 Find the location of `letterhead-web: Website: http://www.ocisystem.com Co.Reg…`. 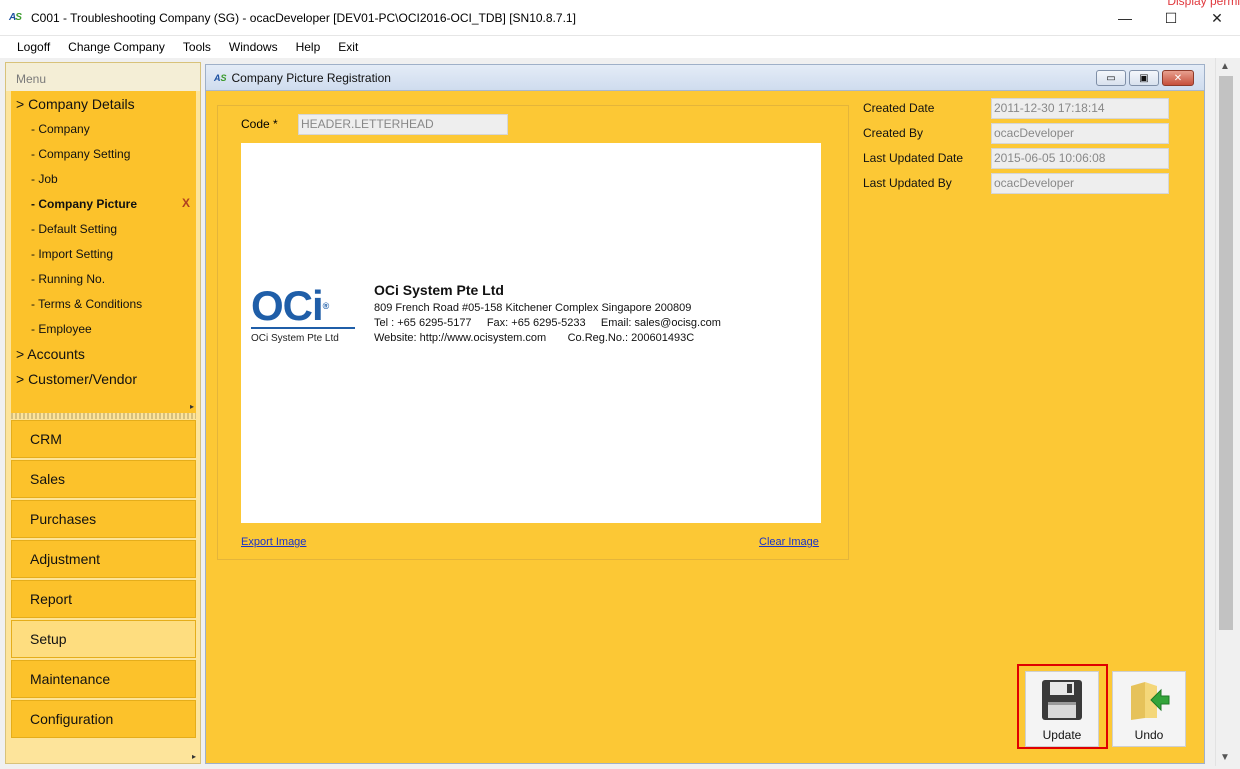

letterhead-web: Website: http://www.ocisystem.com Co.Reg… is located at coordinates (534, 338).